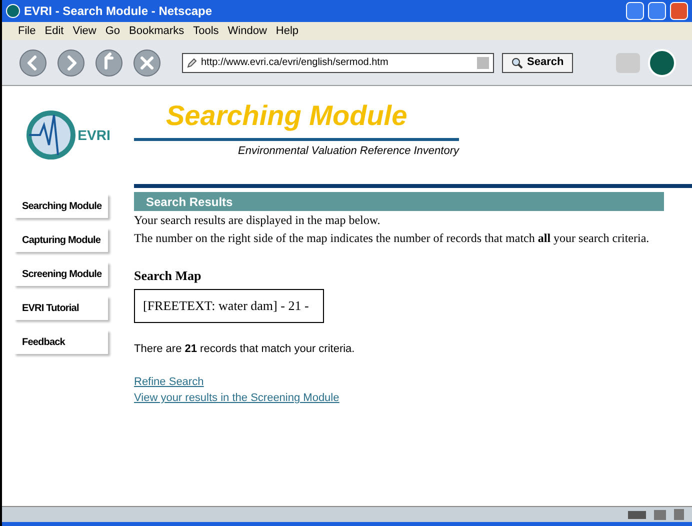 Image resolution: width=692 pixels, height=526 pixels. I want to click on close-button, so click(679, 11).